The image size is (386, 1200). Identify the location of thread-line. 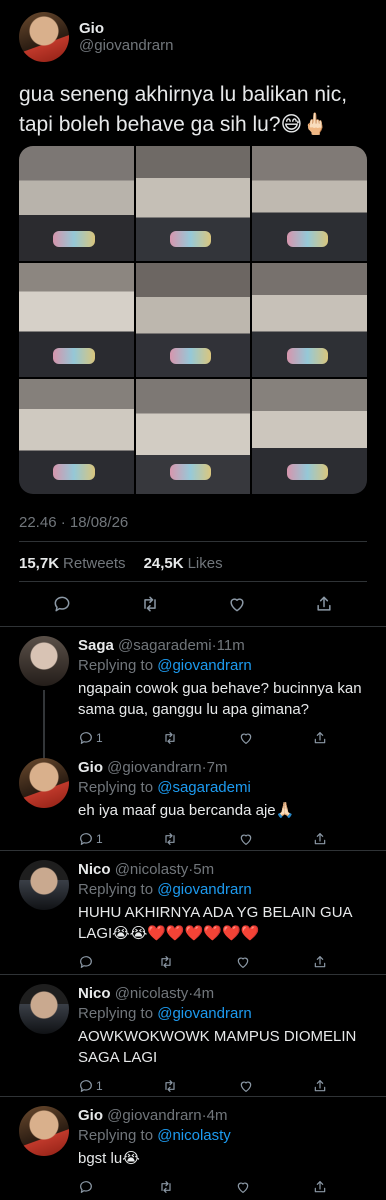
(44, 725).